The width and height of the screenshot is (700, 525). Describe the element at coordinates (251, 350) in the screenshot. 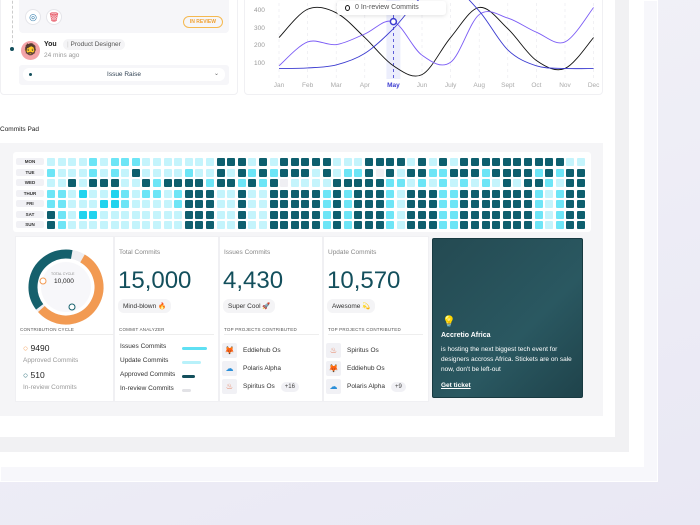

I see `project-item: 🦊 Eddiehub Os` at that location.